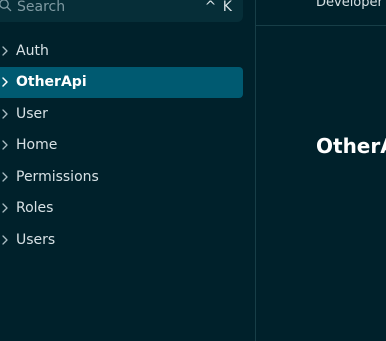 This screenshot has height=341, width=386. I want to click on sidebar-item-label: Auth, so click(32, 50).